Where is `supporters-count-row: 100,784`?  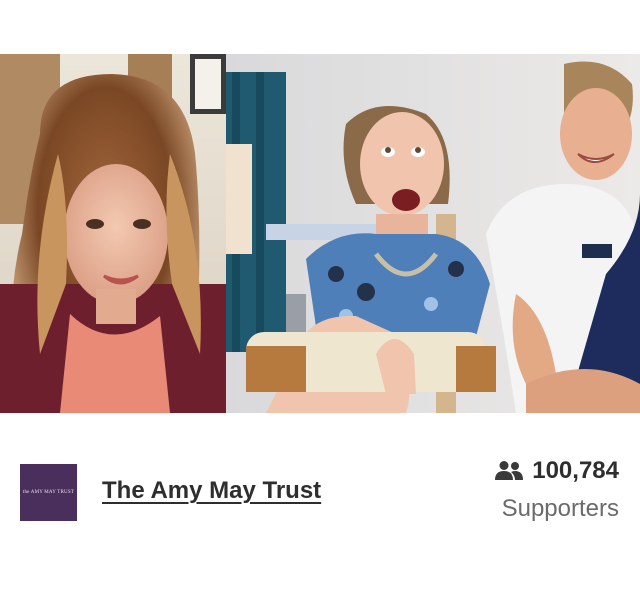
supporters-count-row: 100,784 is located at coordinates (556, 471).